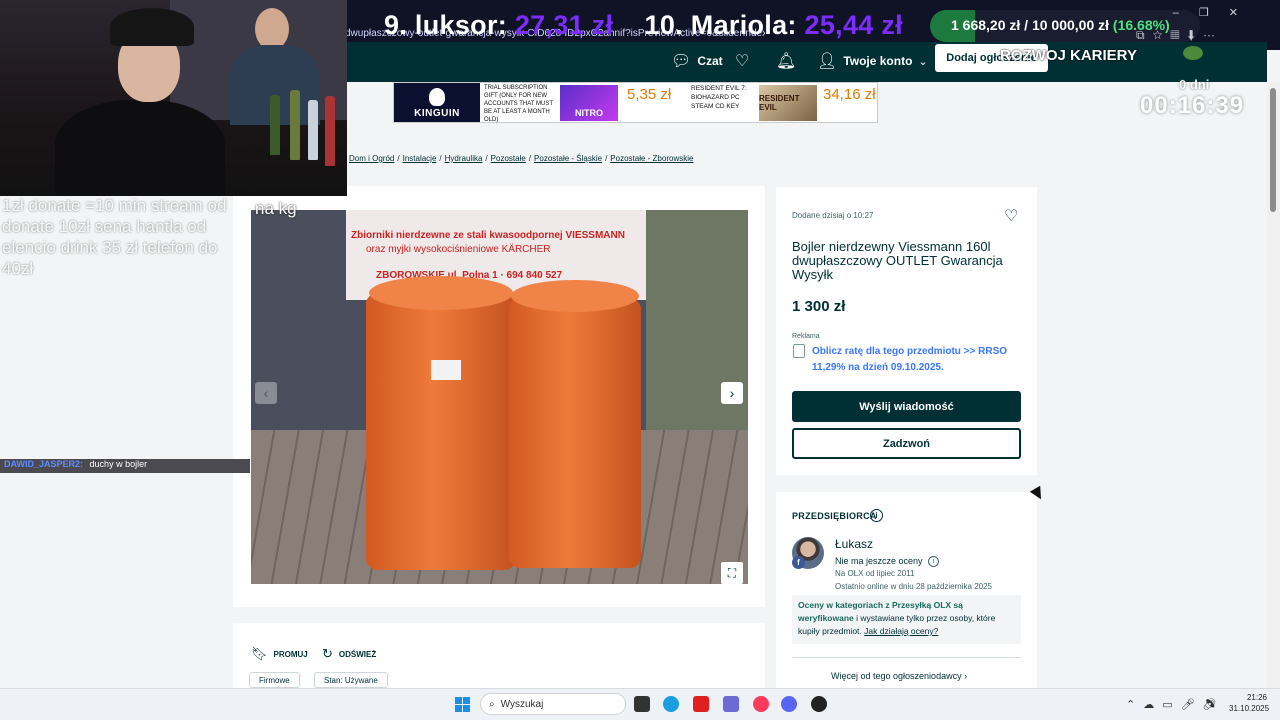 This screenshot has height=720, width=1280. I want to click on goal-target: 10 000,00 zł, so click(1070, 25).